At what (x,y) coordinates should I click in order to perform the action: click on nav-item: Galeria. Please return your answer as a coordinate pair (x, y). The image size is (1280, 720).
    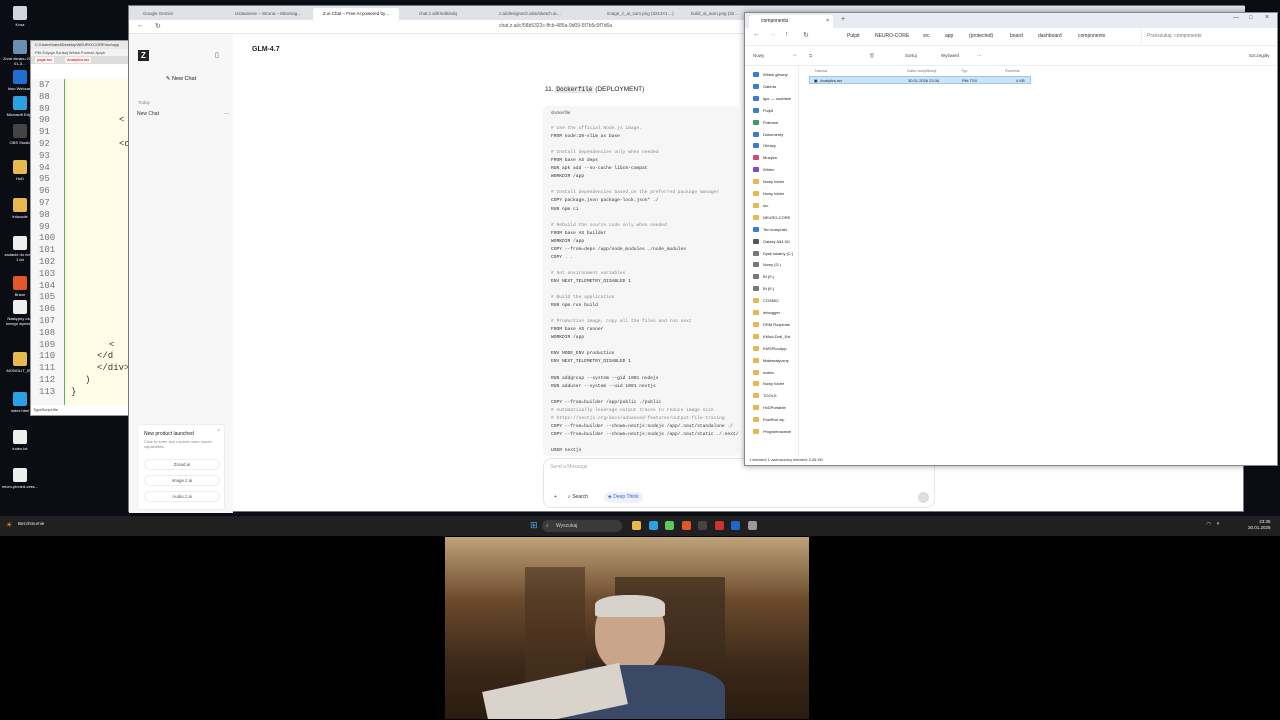
    Looking at the image, I should click on (775, 86).